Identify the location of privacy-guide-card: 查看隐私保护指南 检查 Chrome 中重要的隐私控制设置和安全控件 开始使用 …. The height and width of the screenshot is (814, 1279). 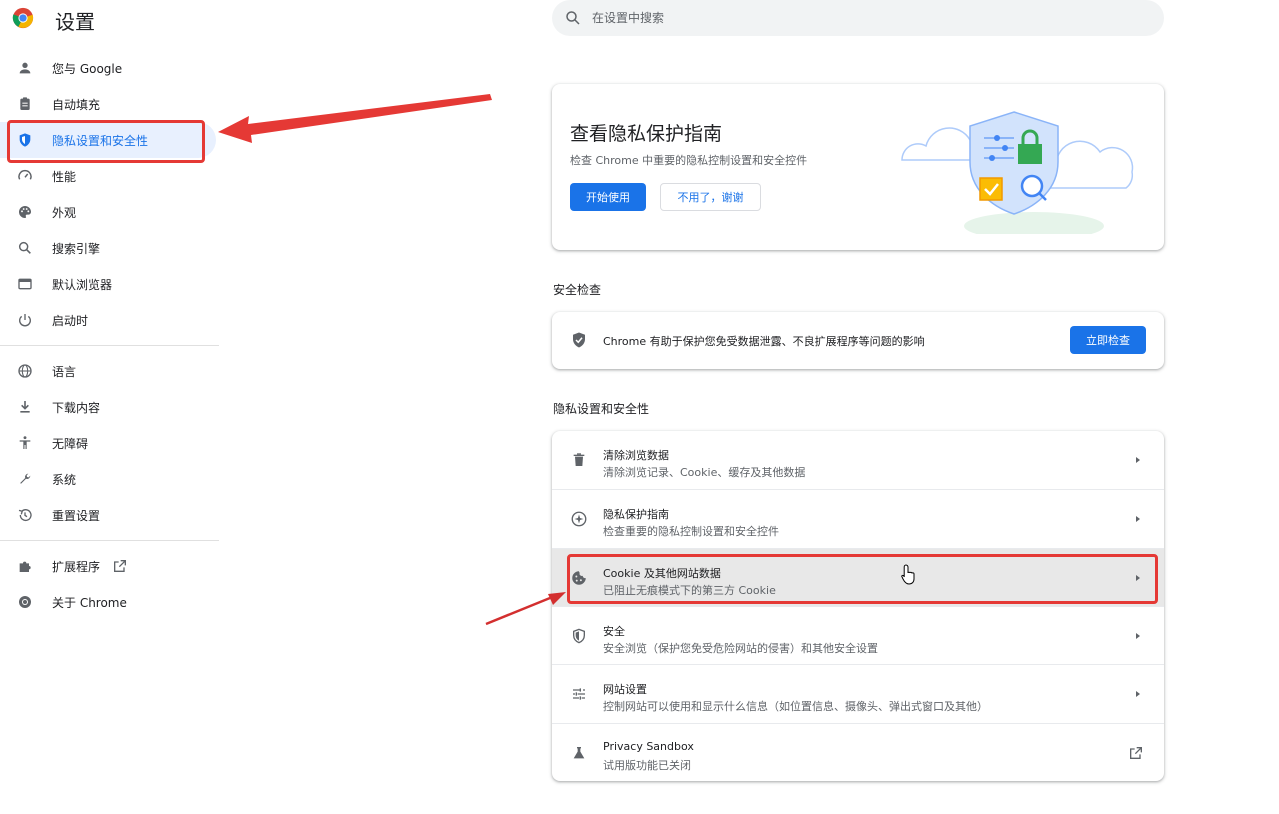
(858, 167).